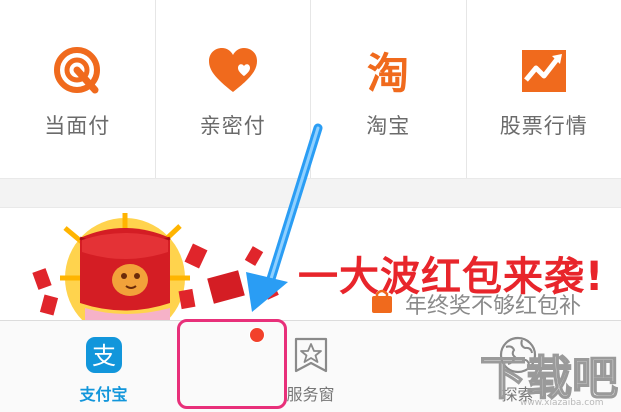 This screenshot has height=412, width=621. What do you see at coordinates (543, 126) in the screenshot?
I see `grid-item-label: 股票行情` at bounding box center [543, 126].